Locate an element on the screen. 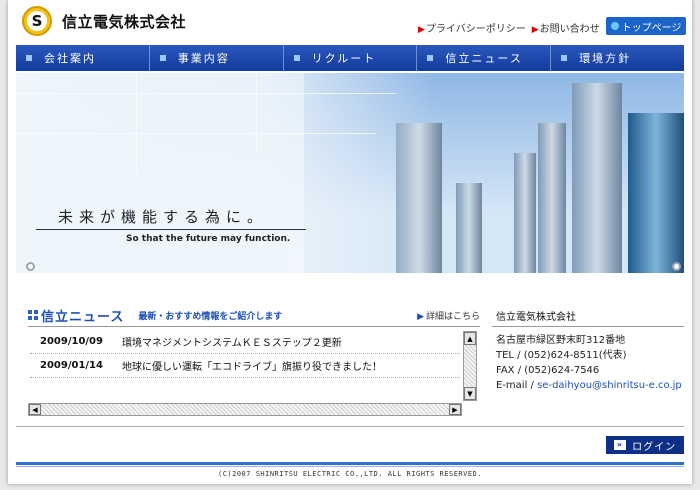 This screenshot has width=700, height=490. company-address: 名古屋市緑区野末町312番地 is located at coordinates (561, 340).